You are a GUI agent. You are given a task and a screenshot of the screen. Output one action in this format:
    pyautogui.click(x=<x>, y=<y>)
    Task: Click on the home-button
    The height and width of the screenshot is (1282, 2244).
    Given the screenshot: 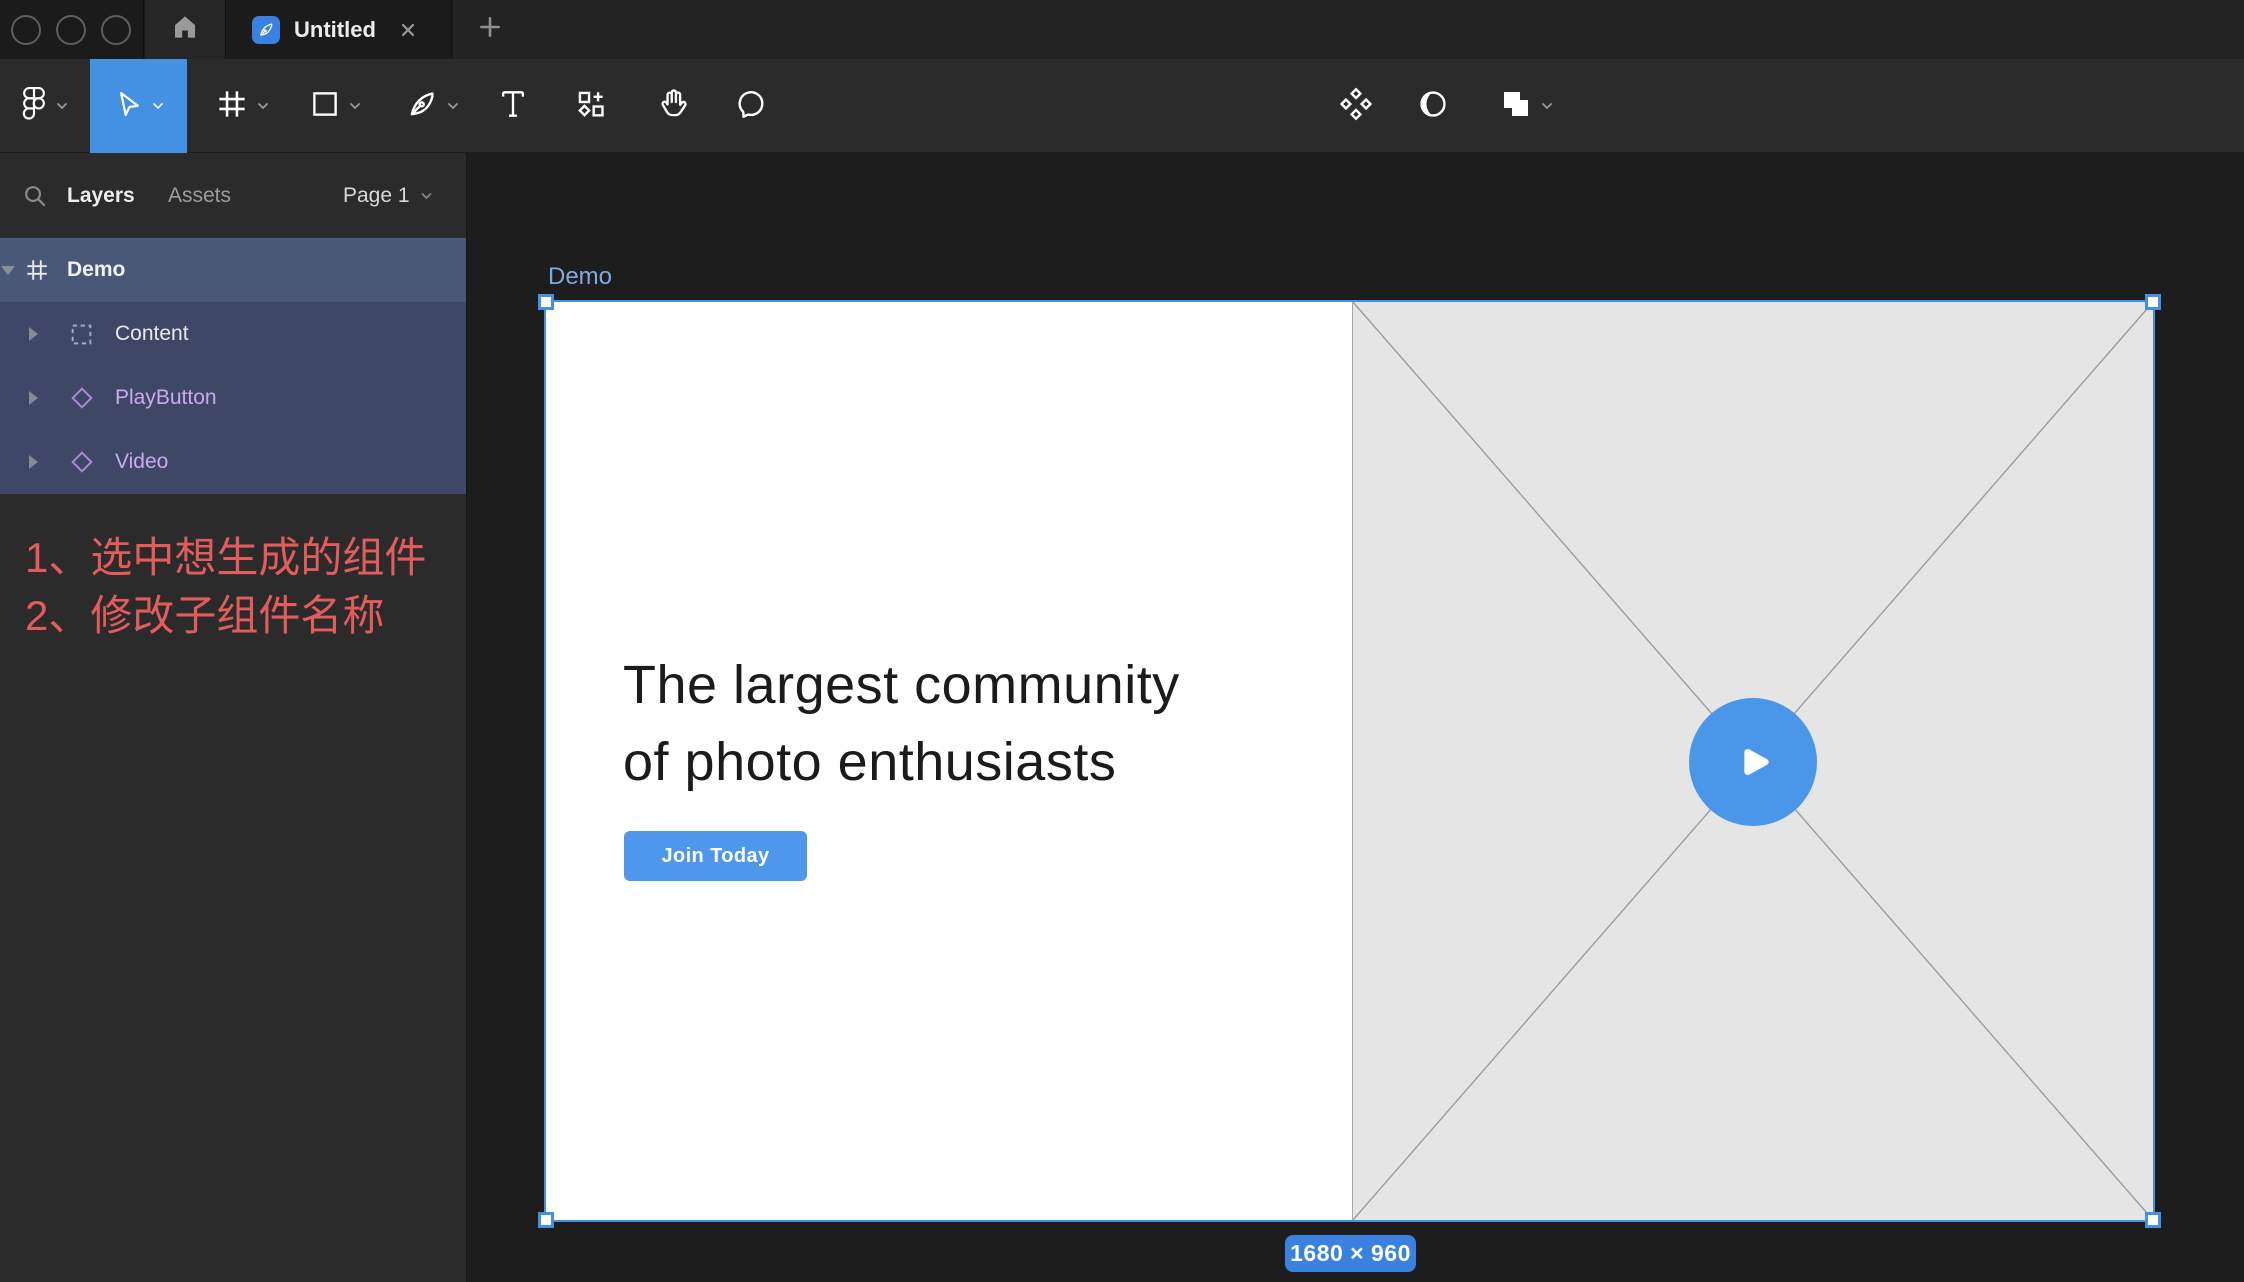 What is the action you would take?
    pyautogui.click(x=185, y=29)
    